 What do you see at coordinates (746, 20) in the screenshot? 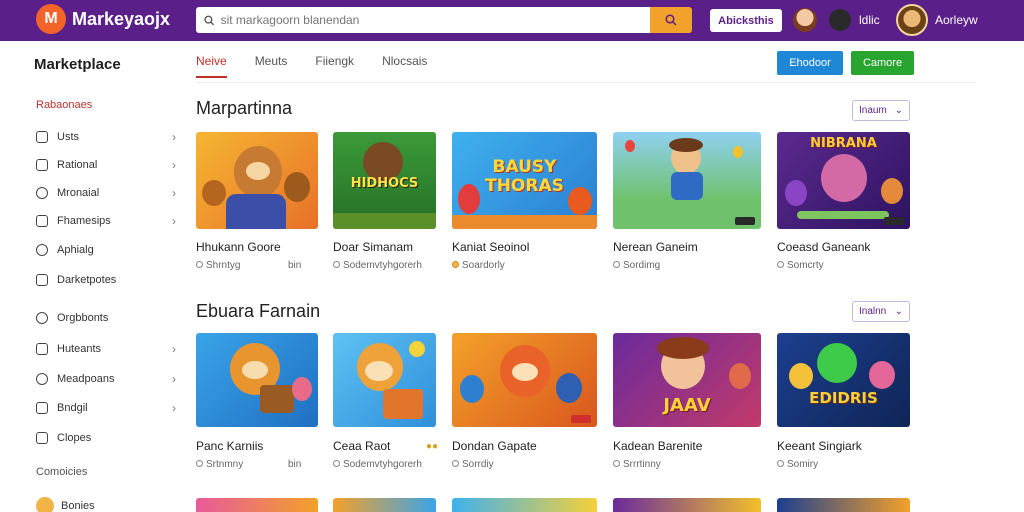
I see `top-action-button: Abicksthis` at bounding box center [746, 20].